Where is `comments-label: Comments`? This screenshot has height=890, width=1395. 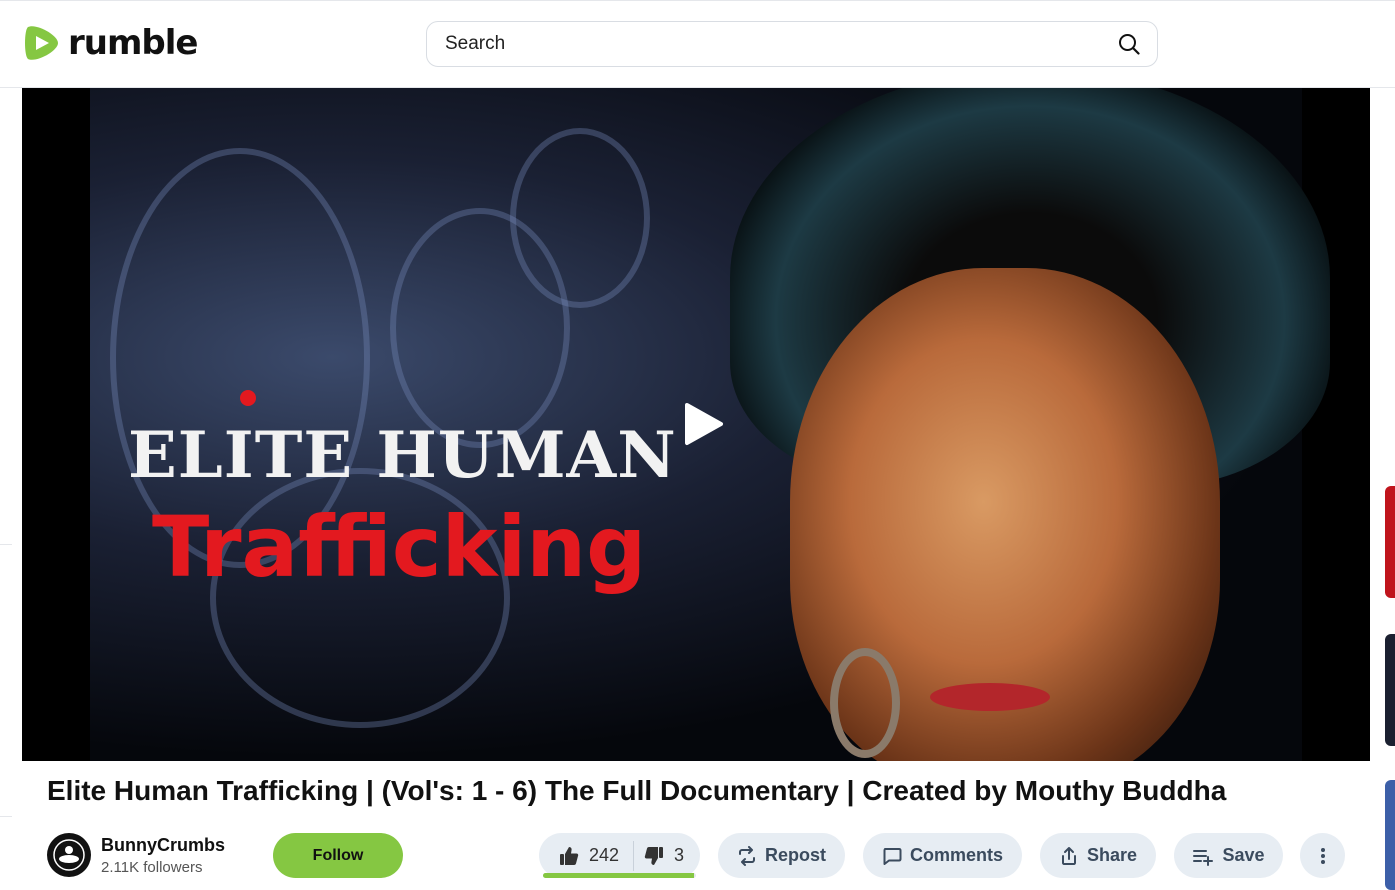
comments-label: Comments is located at coordinates (956, 855).